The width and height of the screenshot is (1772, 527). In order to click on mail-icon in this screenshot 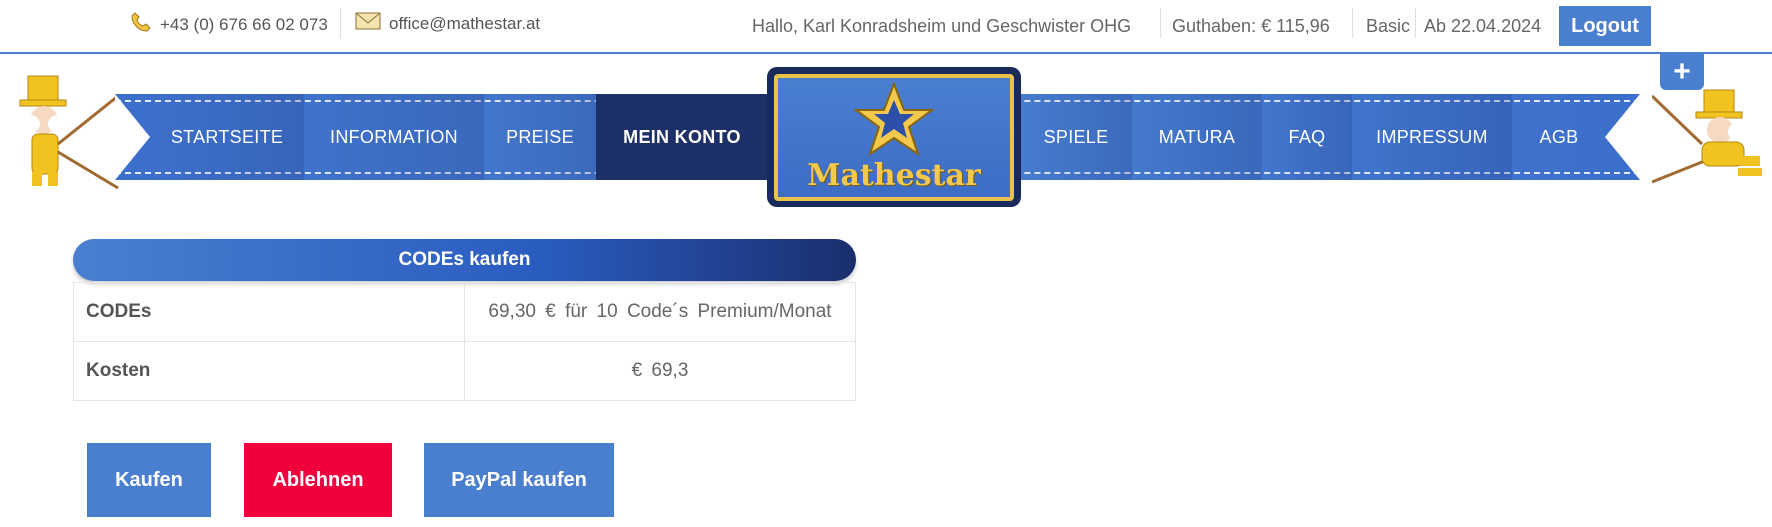, I will do `click(368, 23)`.